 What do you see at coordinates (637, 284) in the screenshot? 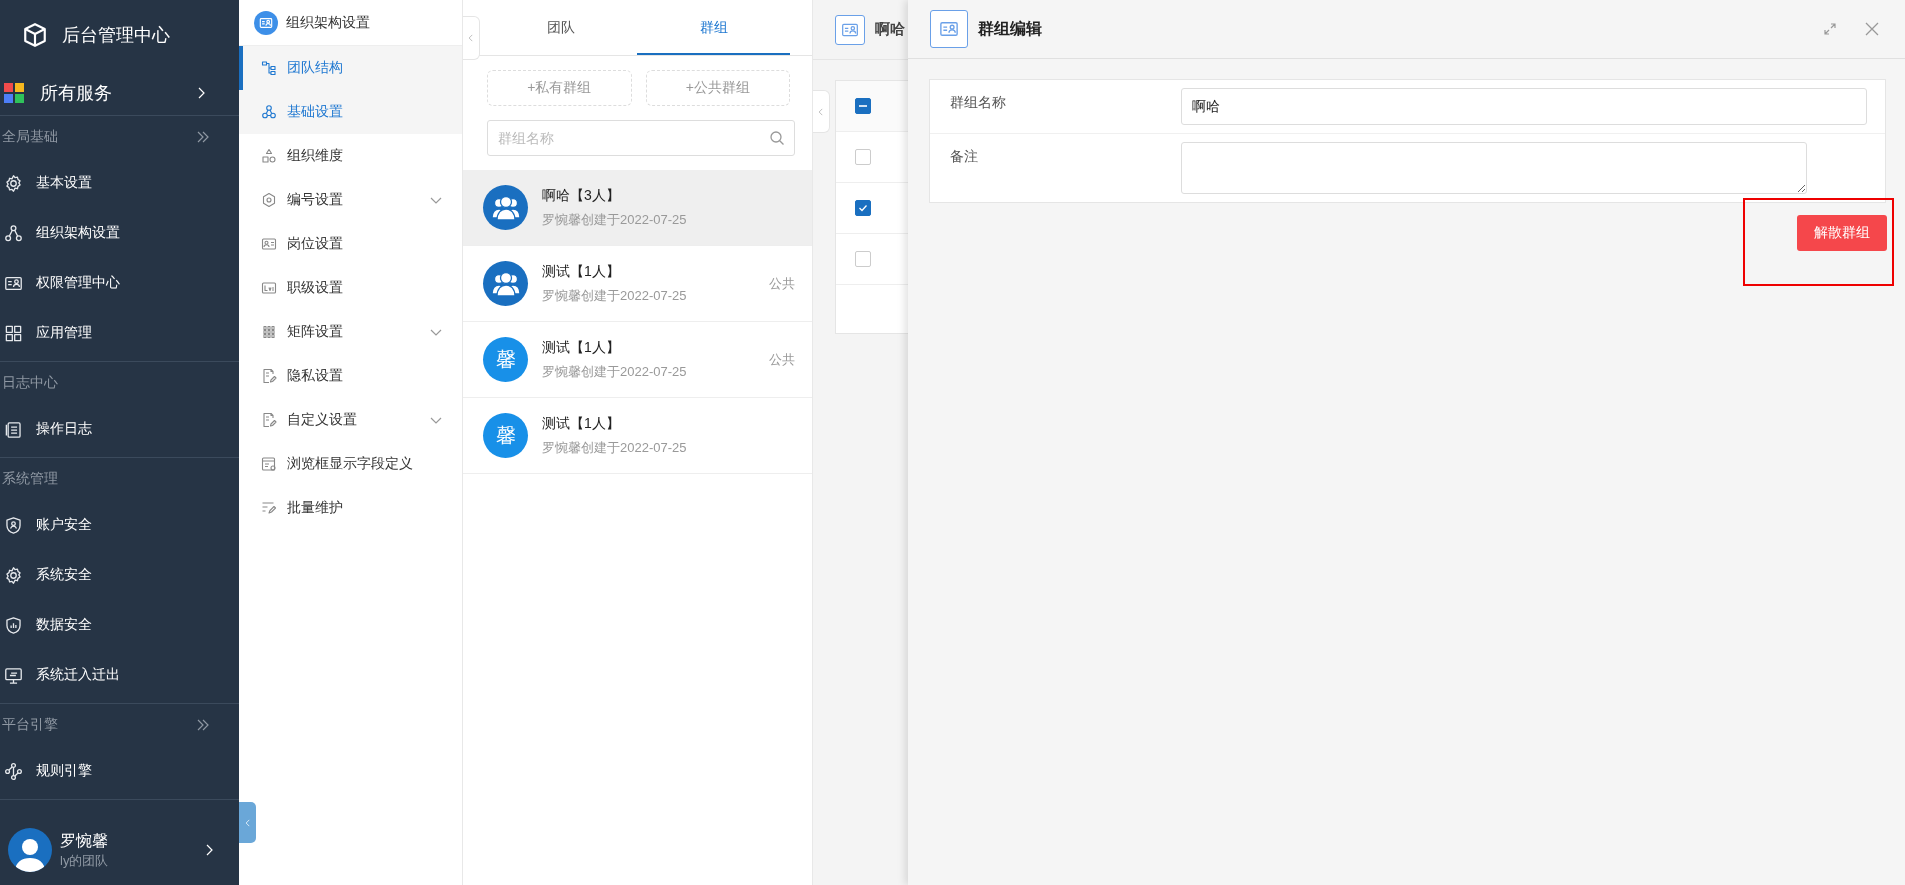
I see `group-item: 测试【1人】 罗惋馨创建于2022-07-25 公共` at bounding box center [637, 284].